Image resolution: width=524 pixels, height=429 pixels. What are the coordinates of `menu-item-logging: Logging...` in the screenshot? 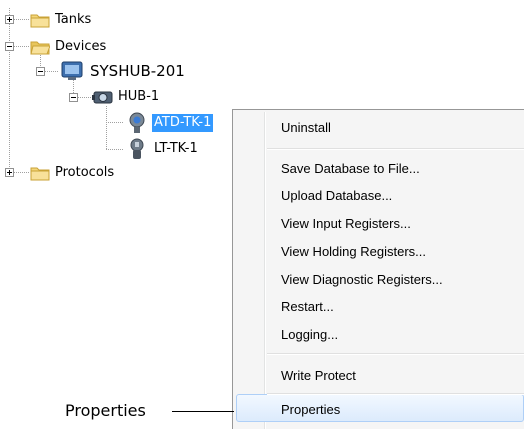 It's located at (309, 335).